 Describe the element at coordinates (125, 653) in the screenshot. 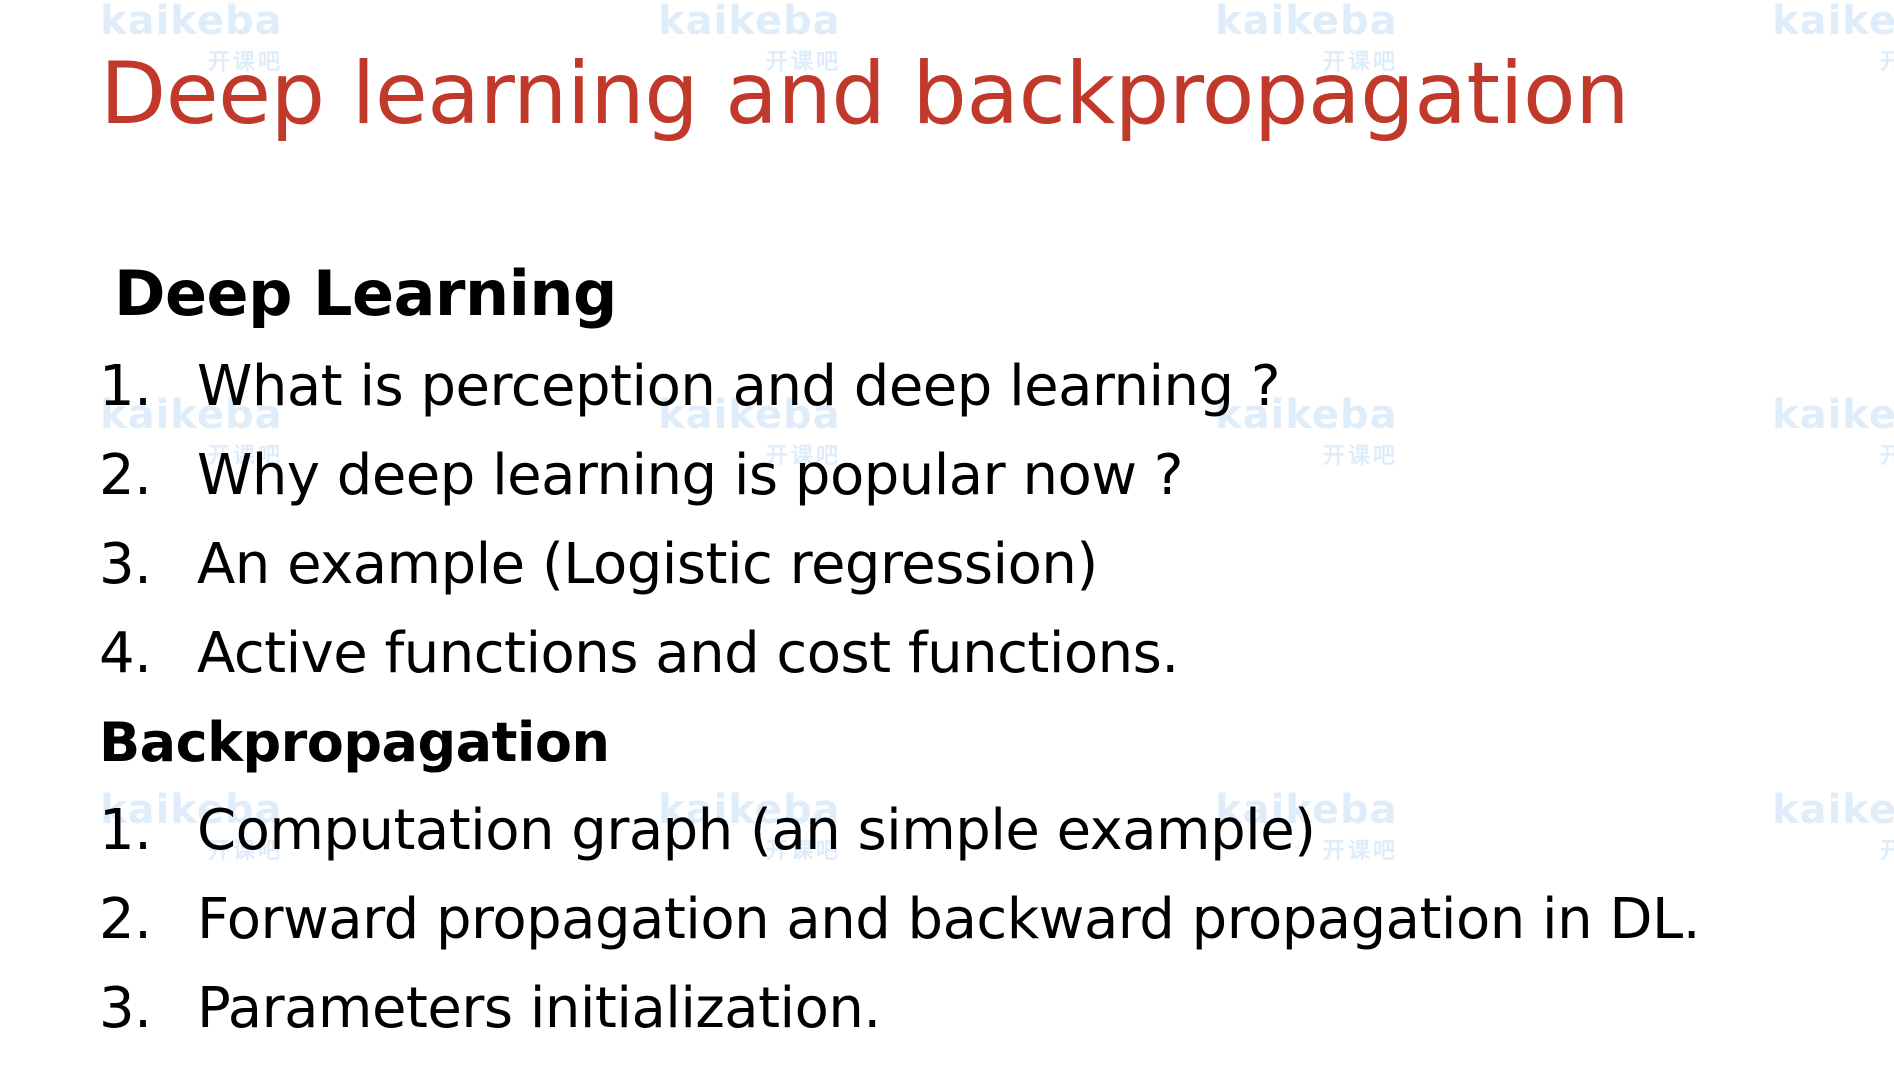

I see `list-item-number: 4.` at that location.